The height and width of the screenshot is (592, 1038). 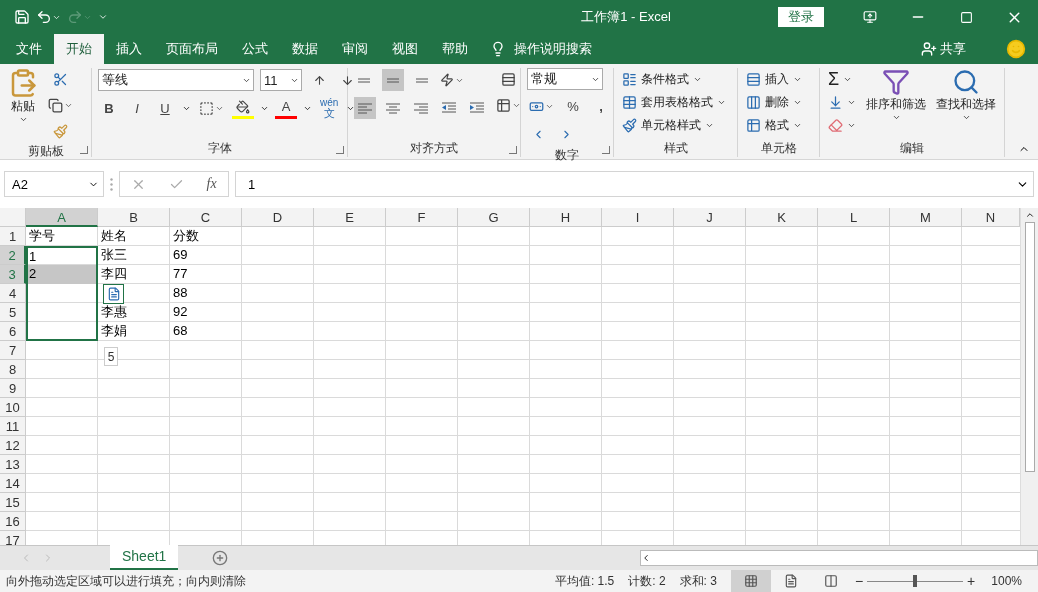 What do you see at coordinates (13, 293) in the screenshot?
I see `row-header: 4` at bounding box center [13, 293].